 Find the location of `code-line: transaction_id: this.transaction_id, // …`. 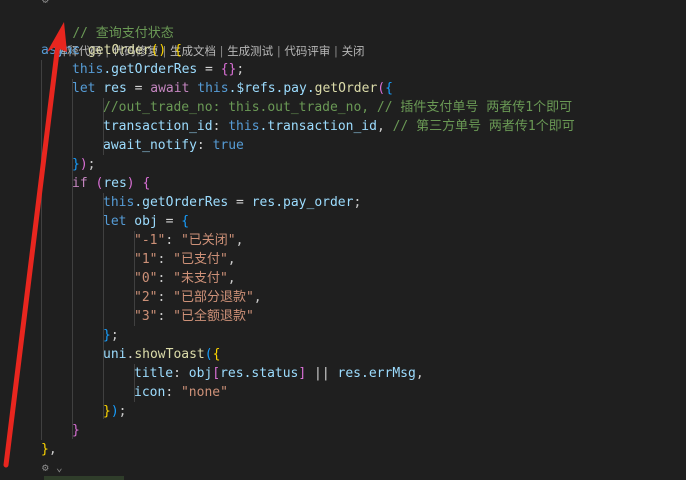

code-line: transaction_id: this.transaction_id, // … is located at coordinates (339, 126).